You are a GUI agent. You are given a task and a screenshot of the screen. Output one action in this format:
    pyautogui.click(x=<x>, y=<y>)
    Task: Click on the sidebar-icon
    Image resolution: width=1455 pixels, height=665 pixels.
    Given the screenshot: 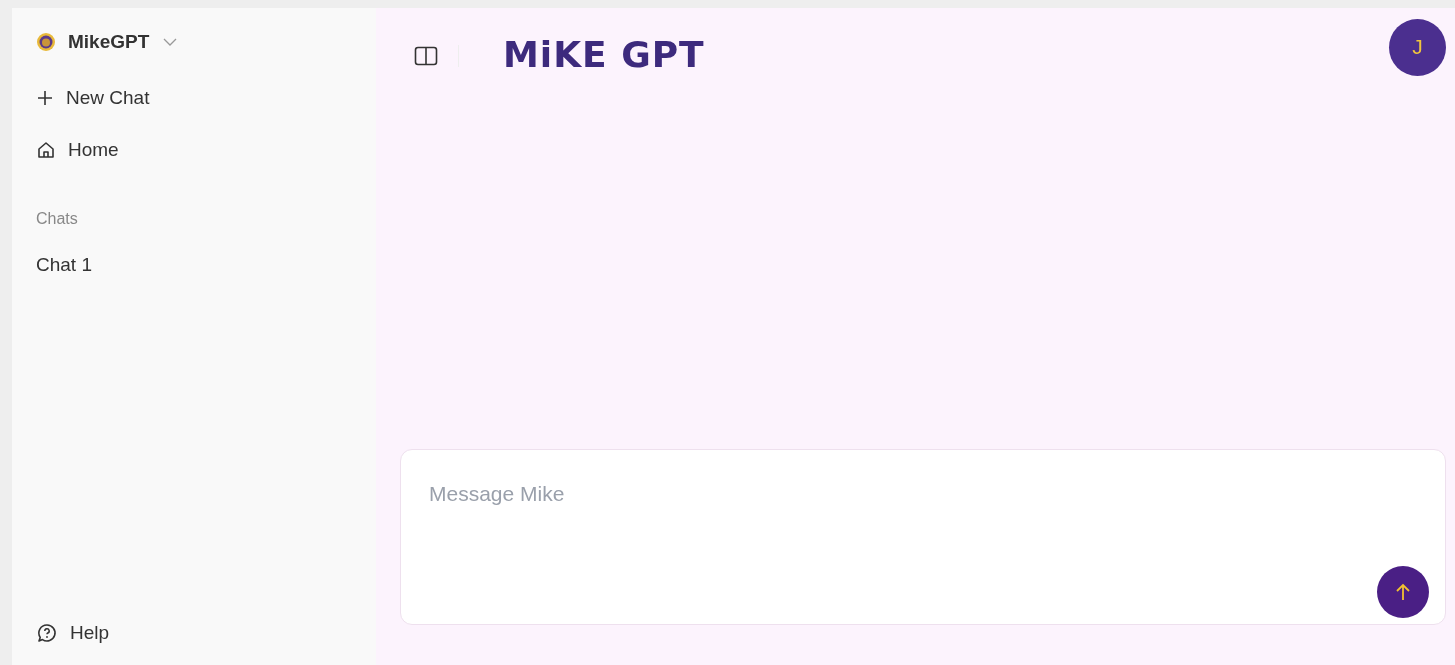 What is the action you would take?
    pyautogui.click(x=426, y=56)
    